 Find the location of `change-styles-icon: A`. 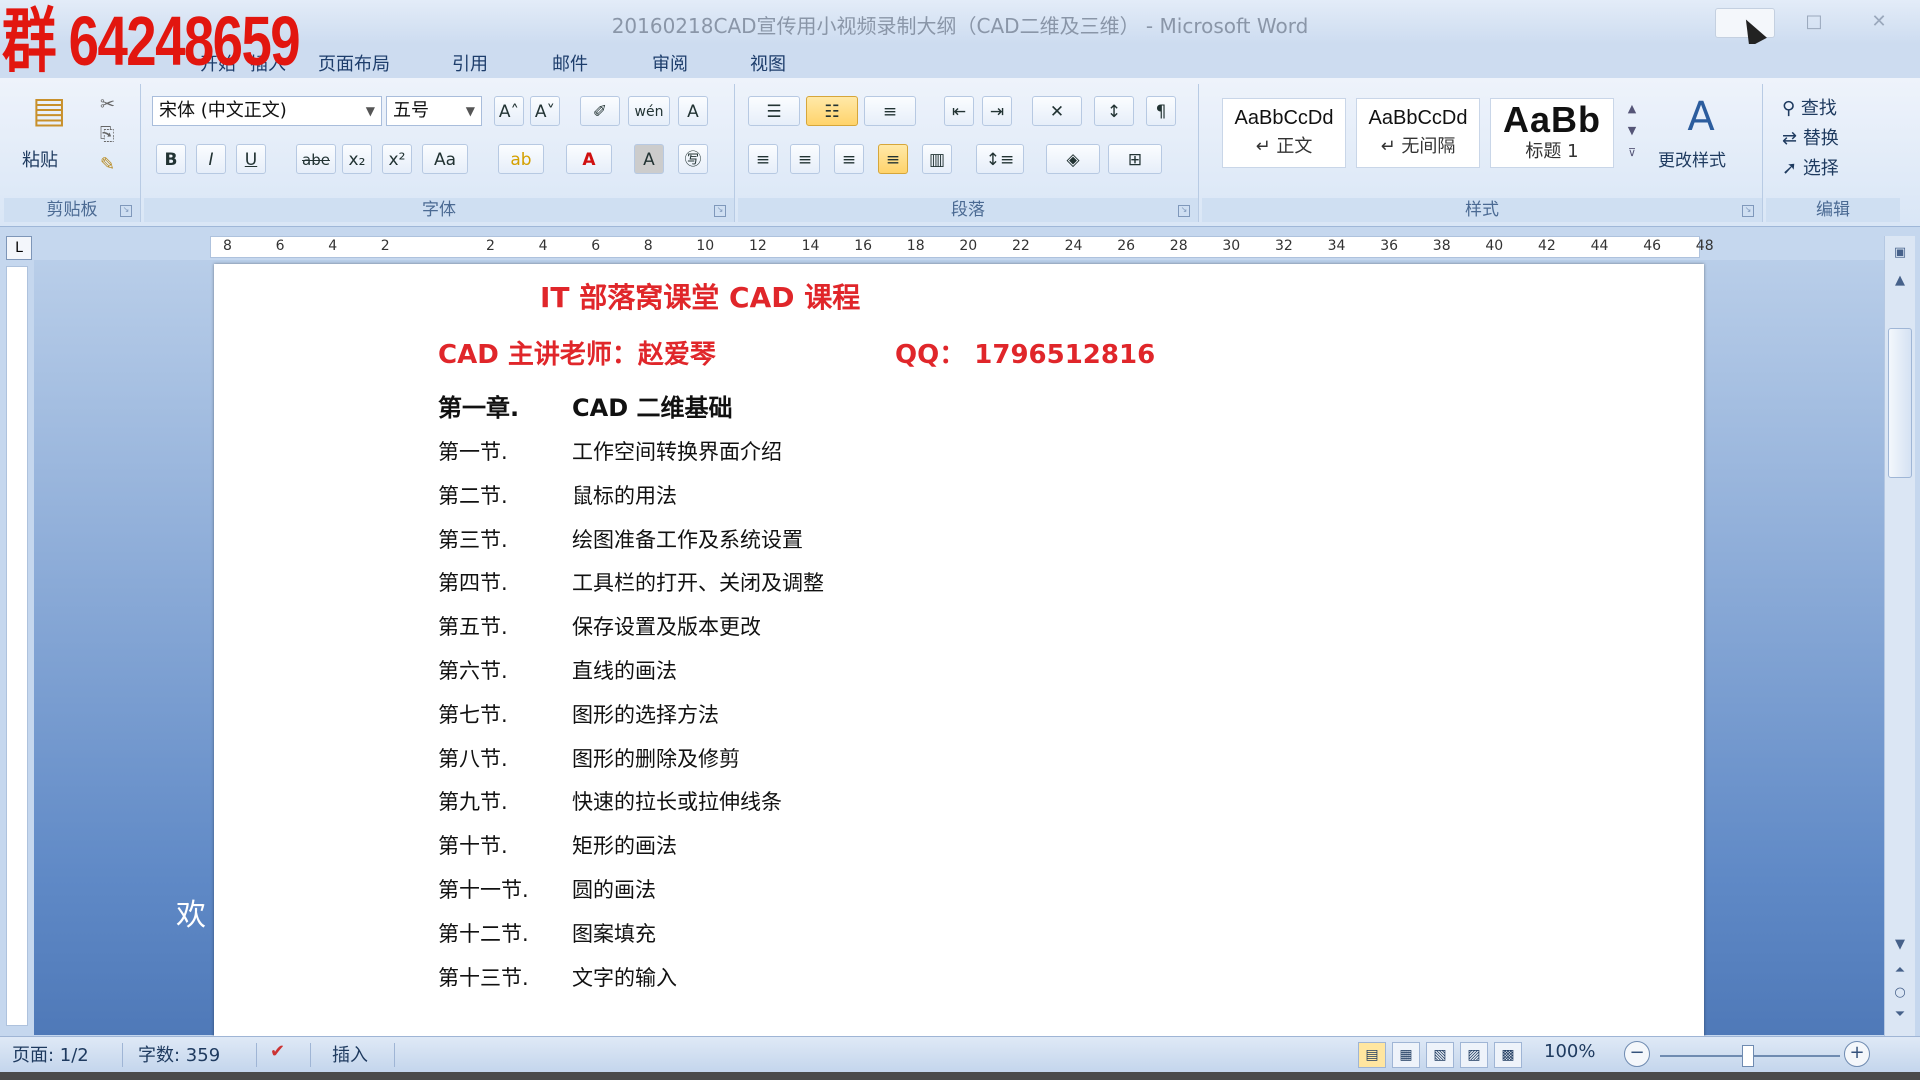

change-styles-icon: A is located at coordinates (1701, 117).